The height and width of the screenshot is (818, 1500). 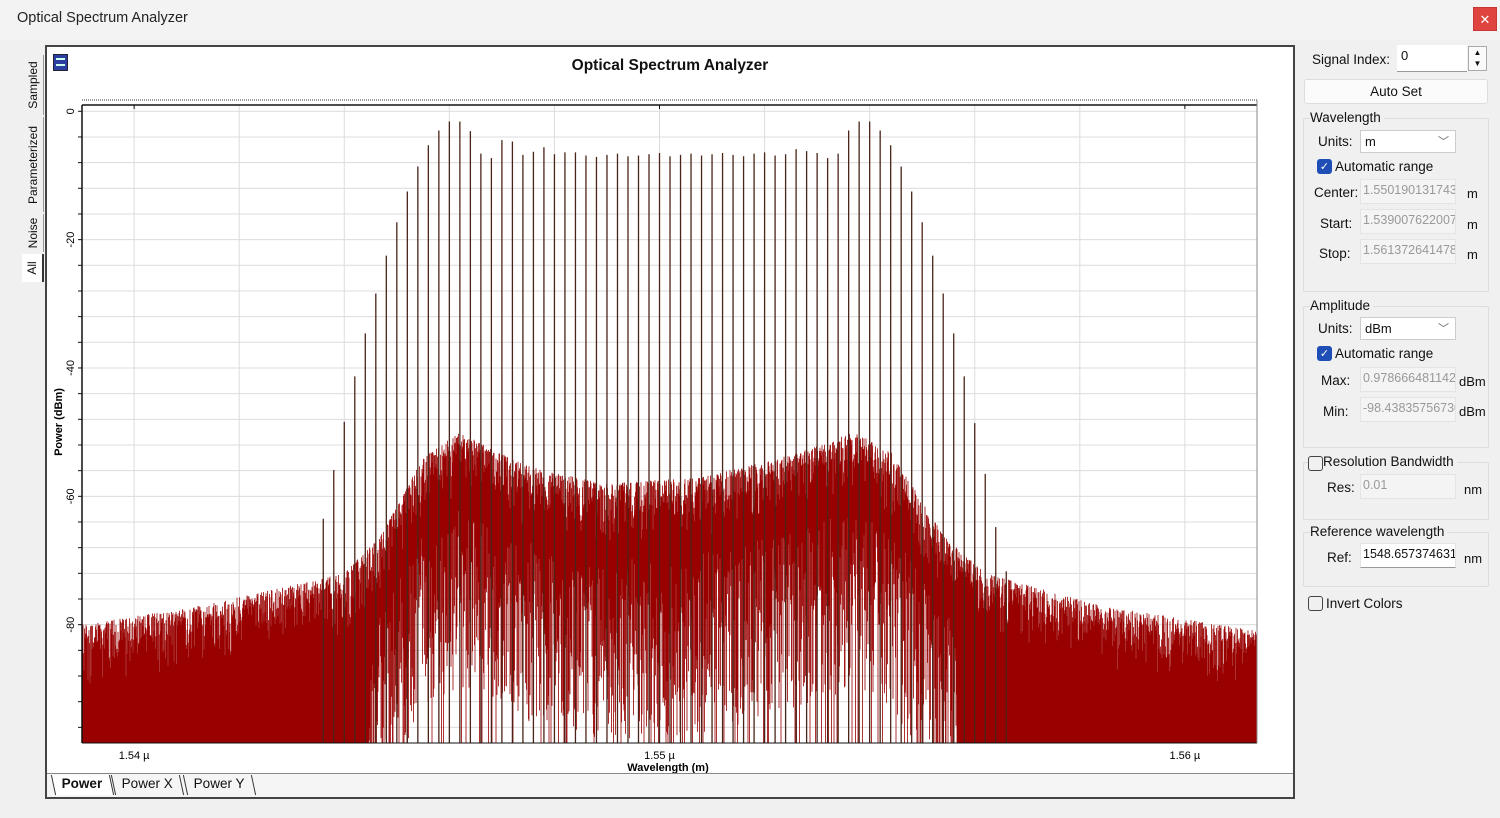 What do you see at coordinates (659, 756) in the screenshot?
I see `x-tick-label: 1.55 µ` at bounding box center [659, 756].